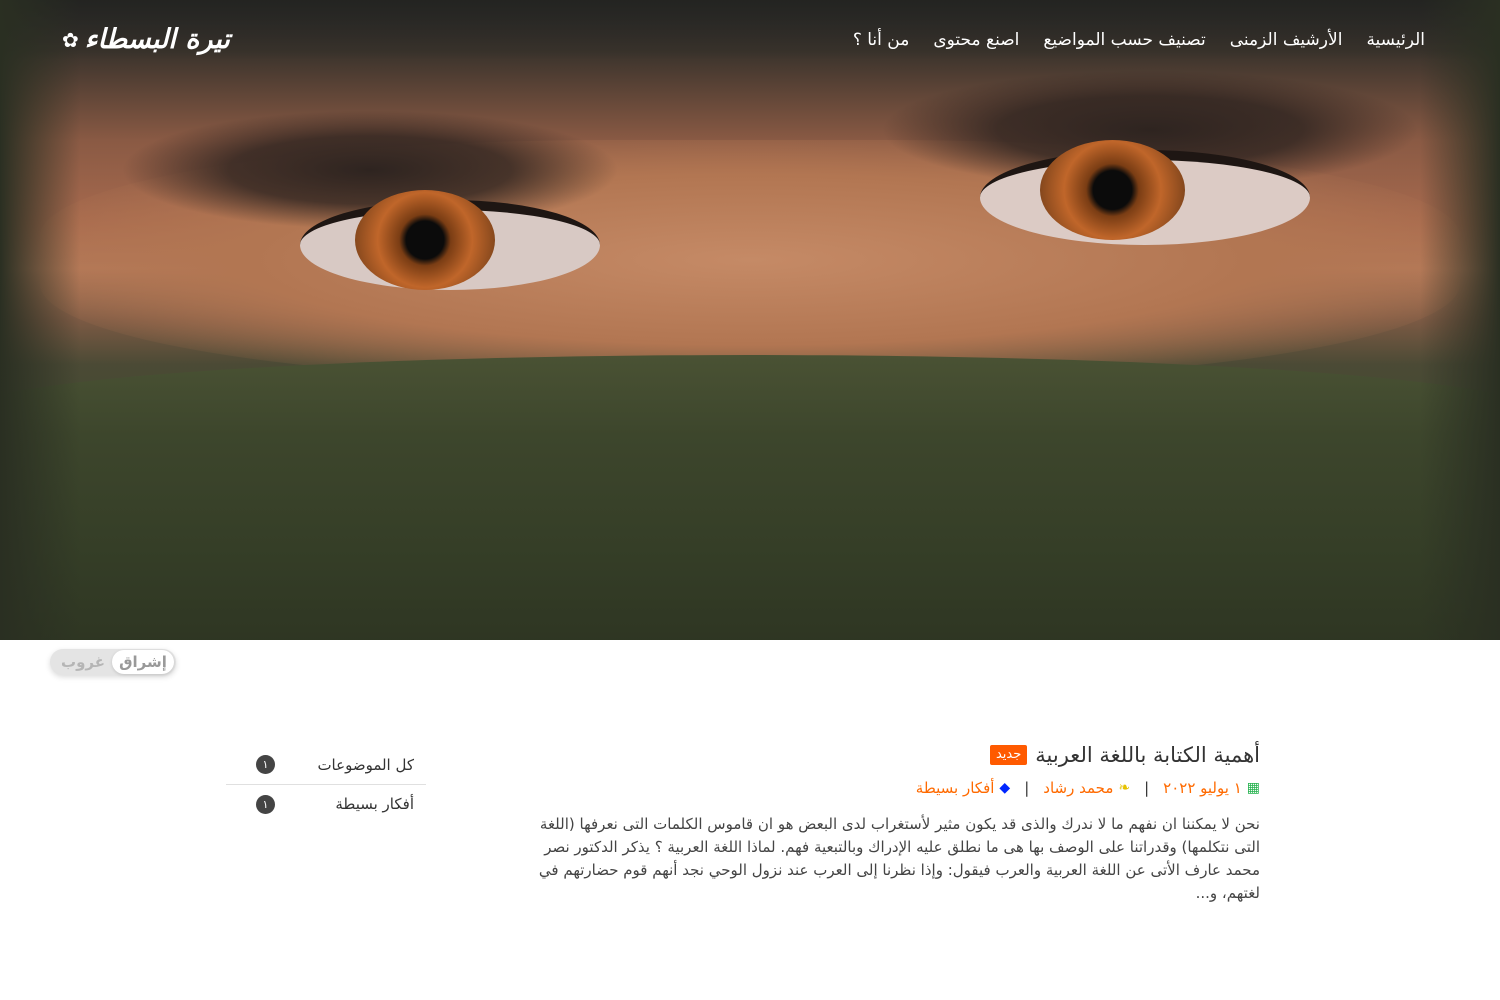  What do you see at coordinates (40, 320) in the screenshot?
I see `hero-left-shade` at bounding box center [40, 320].